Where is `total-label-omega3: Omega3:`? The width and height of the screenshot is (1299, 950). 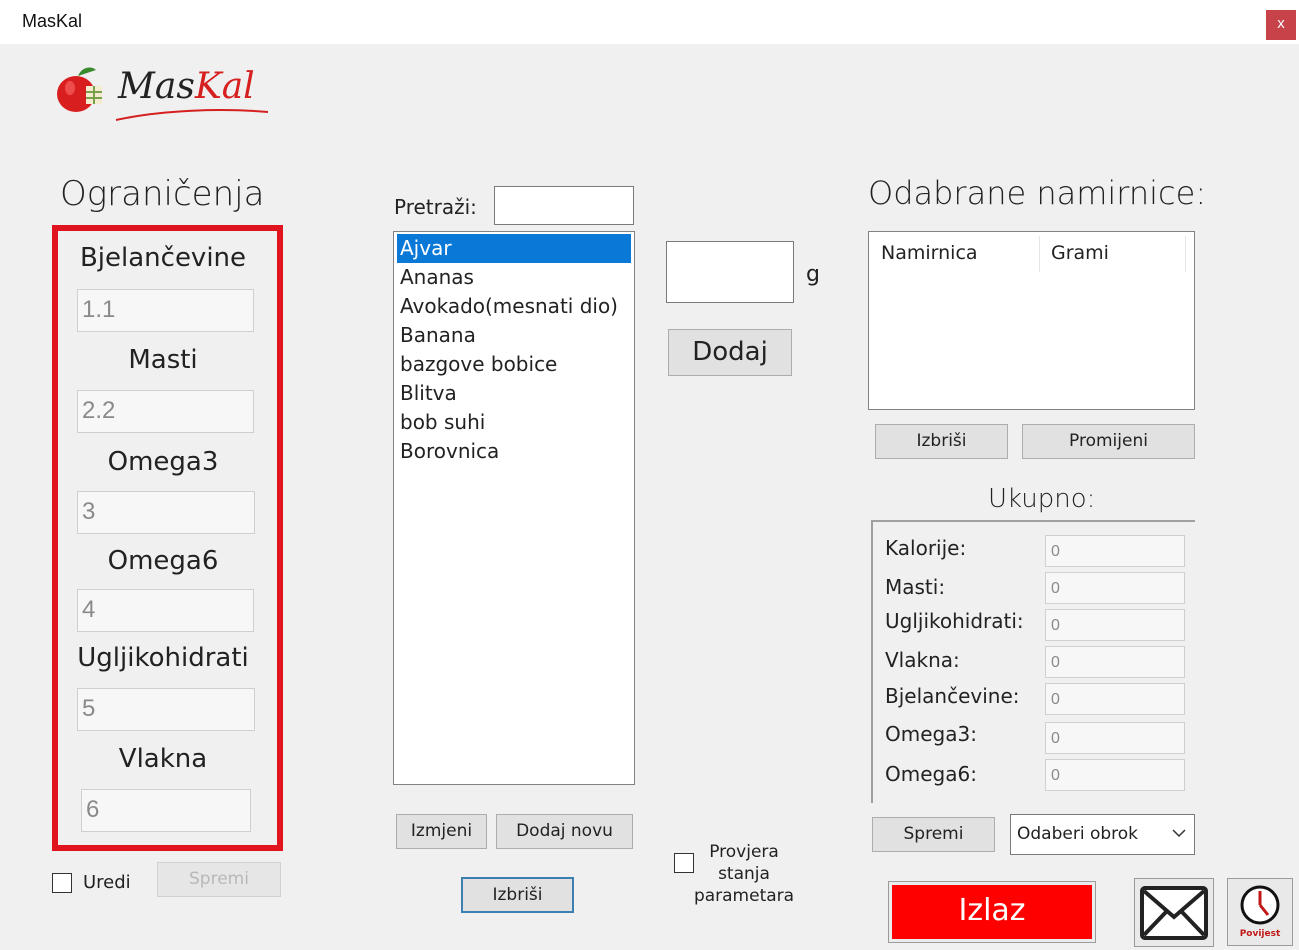
total-label-omega3: Omega3: is located at coordinates (931, 734).